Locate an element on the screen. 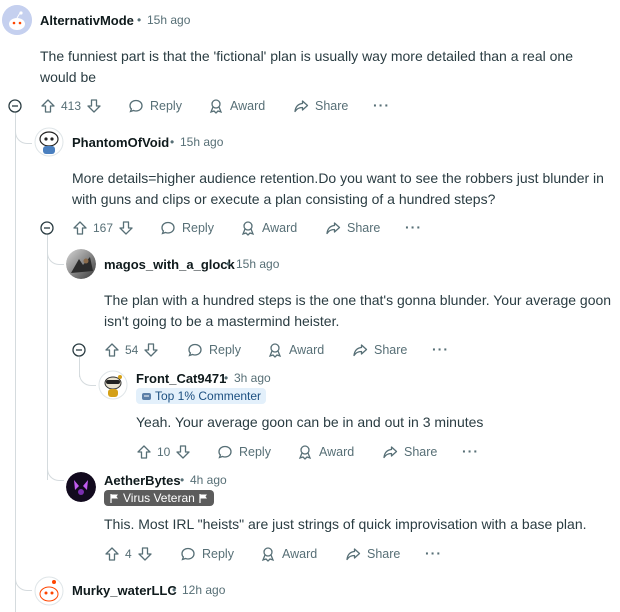 The image size is (620, 612). vote-count: 10 is located at coordinates (164, 452).